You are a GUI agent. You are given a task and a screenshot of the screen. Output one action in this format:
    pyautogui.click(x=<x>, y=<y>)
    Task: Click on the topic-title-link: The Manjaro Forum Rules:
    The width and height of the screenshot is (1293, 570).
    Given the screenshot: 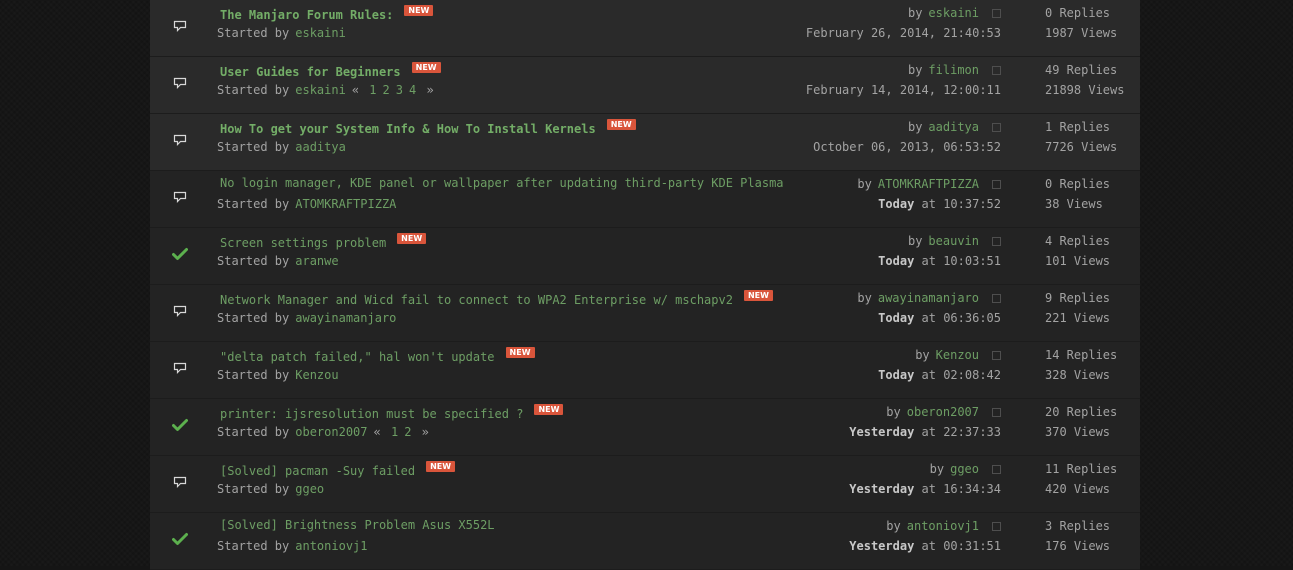 What is the action you would take?
    pyautogui.click(x=306, y=15)
    